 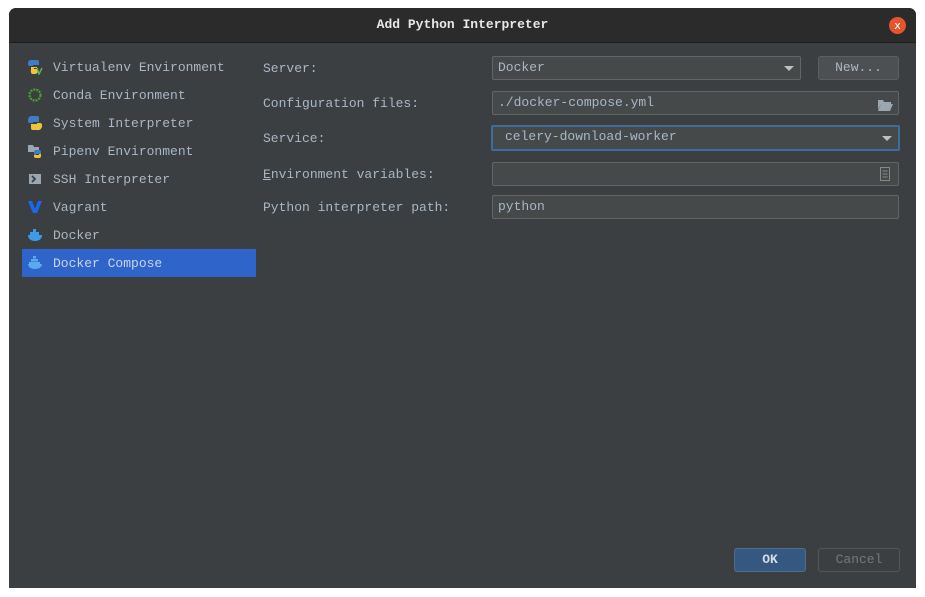 What do you see at coordinates (859, 560) in the screenshot?
I see `cancel-button: Cancel` at bounding box center [859, 560].